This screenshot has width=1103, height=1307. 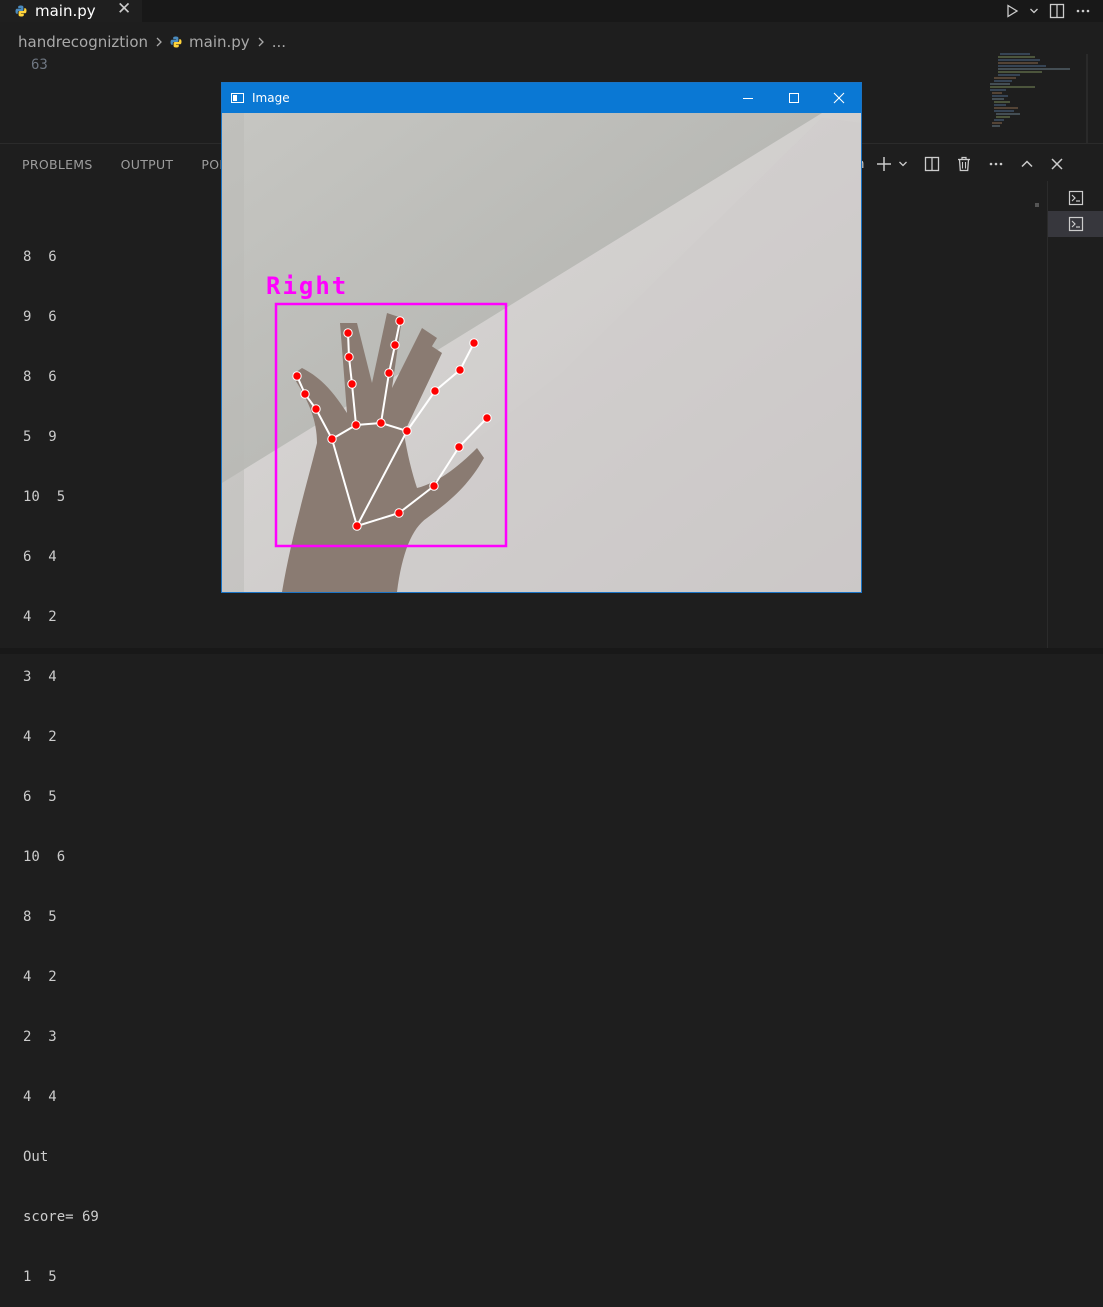 What do you see at coordinates (1087, 99) in the screenshot?
I see `minimap-scrollbar` at bounding box center [1087, 99].